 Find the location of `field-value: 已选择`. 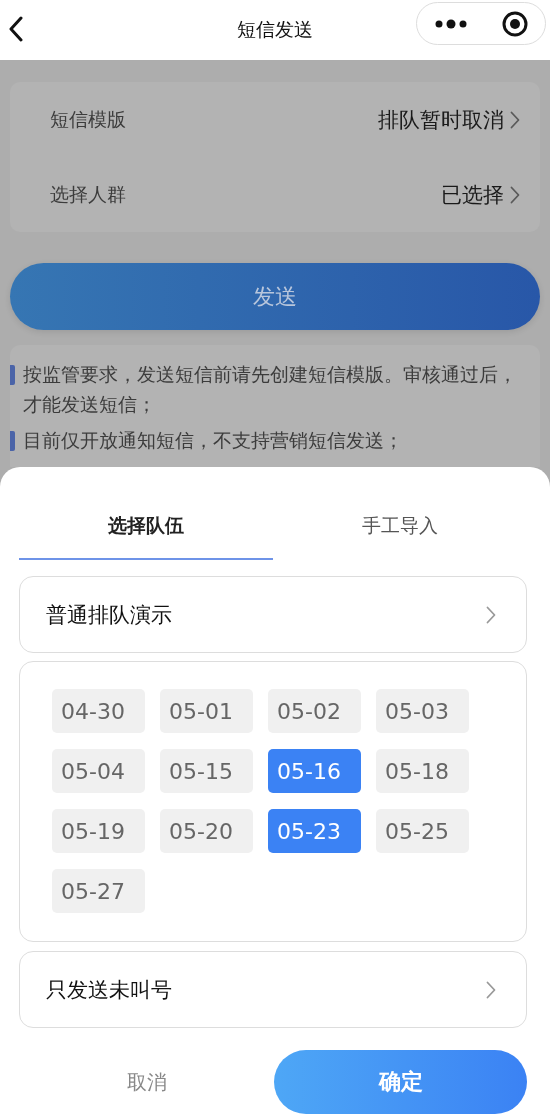

field-value: 已选择 is located at coordinates (480, 194).